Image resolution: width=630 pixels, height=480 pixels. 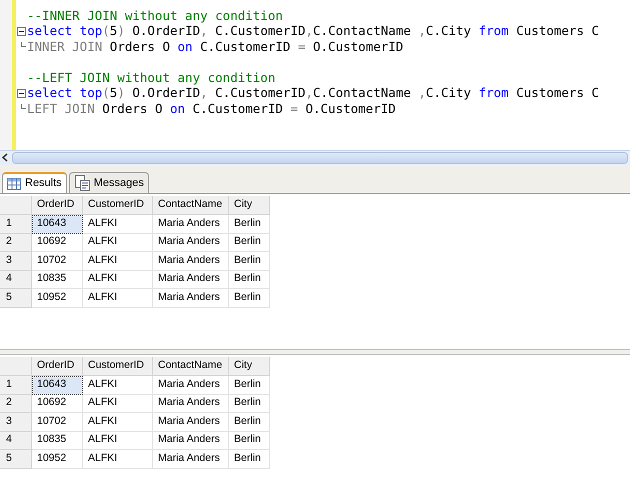 What do you see at coordinates (320, 158) in the screenshot?
I see `scrollbar-thumb` at bounding box center [320, 158].